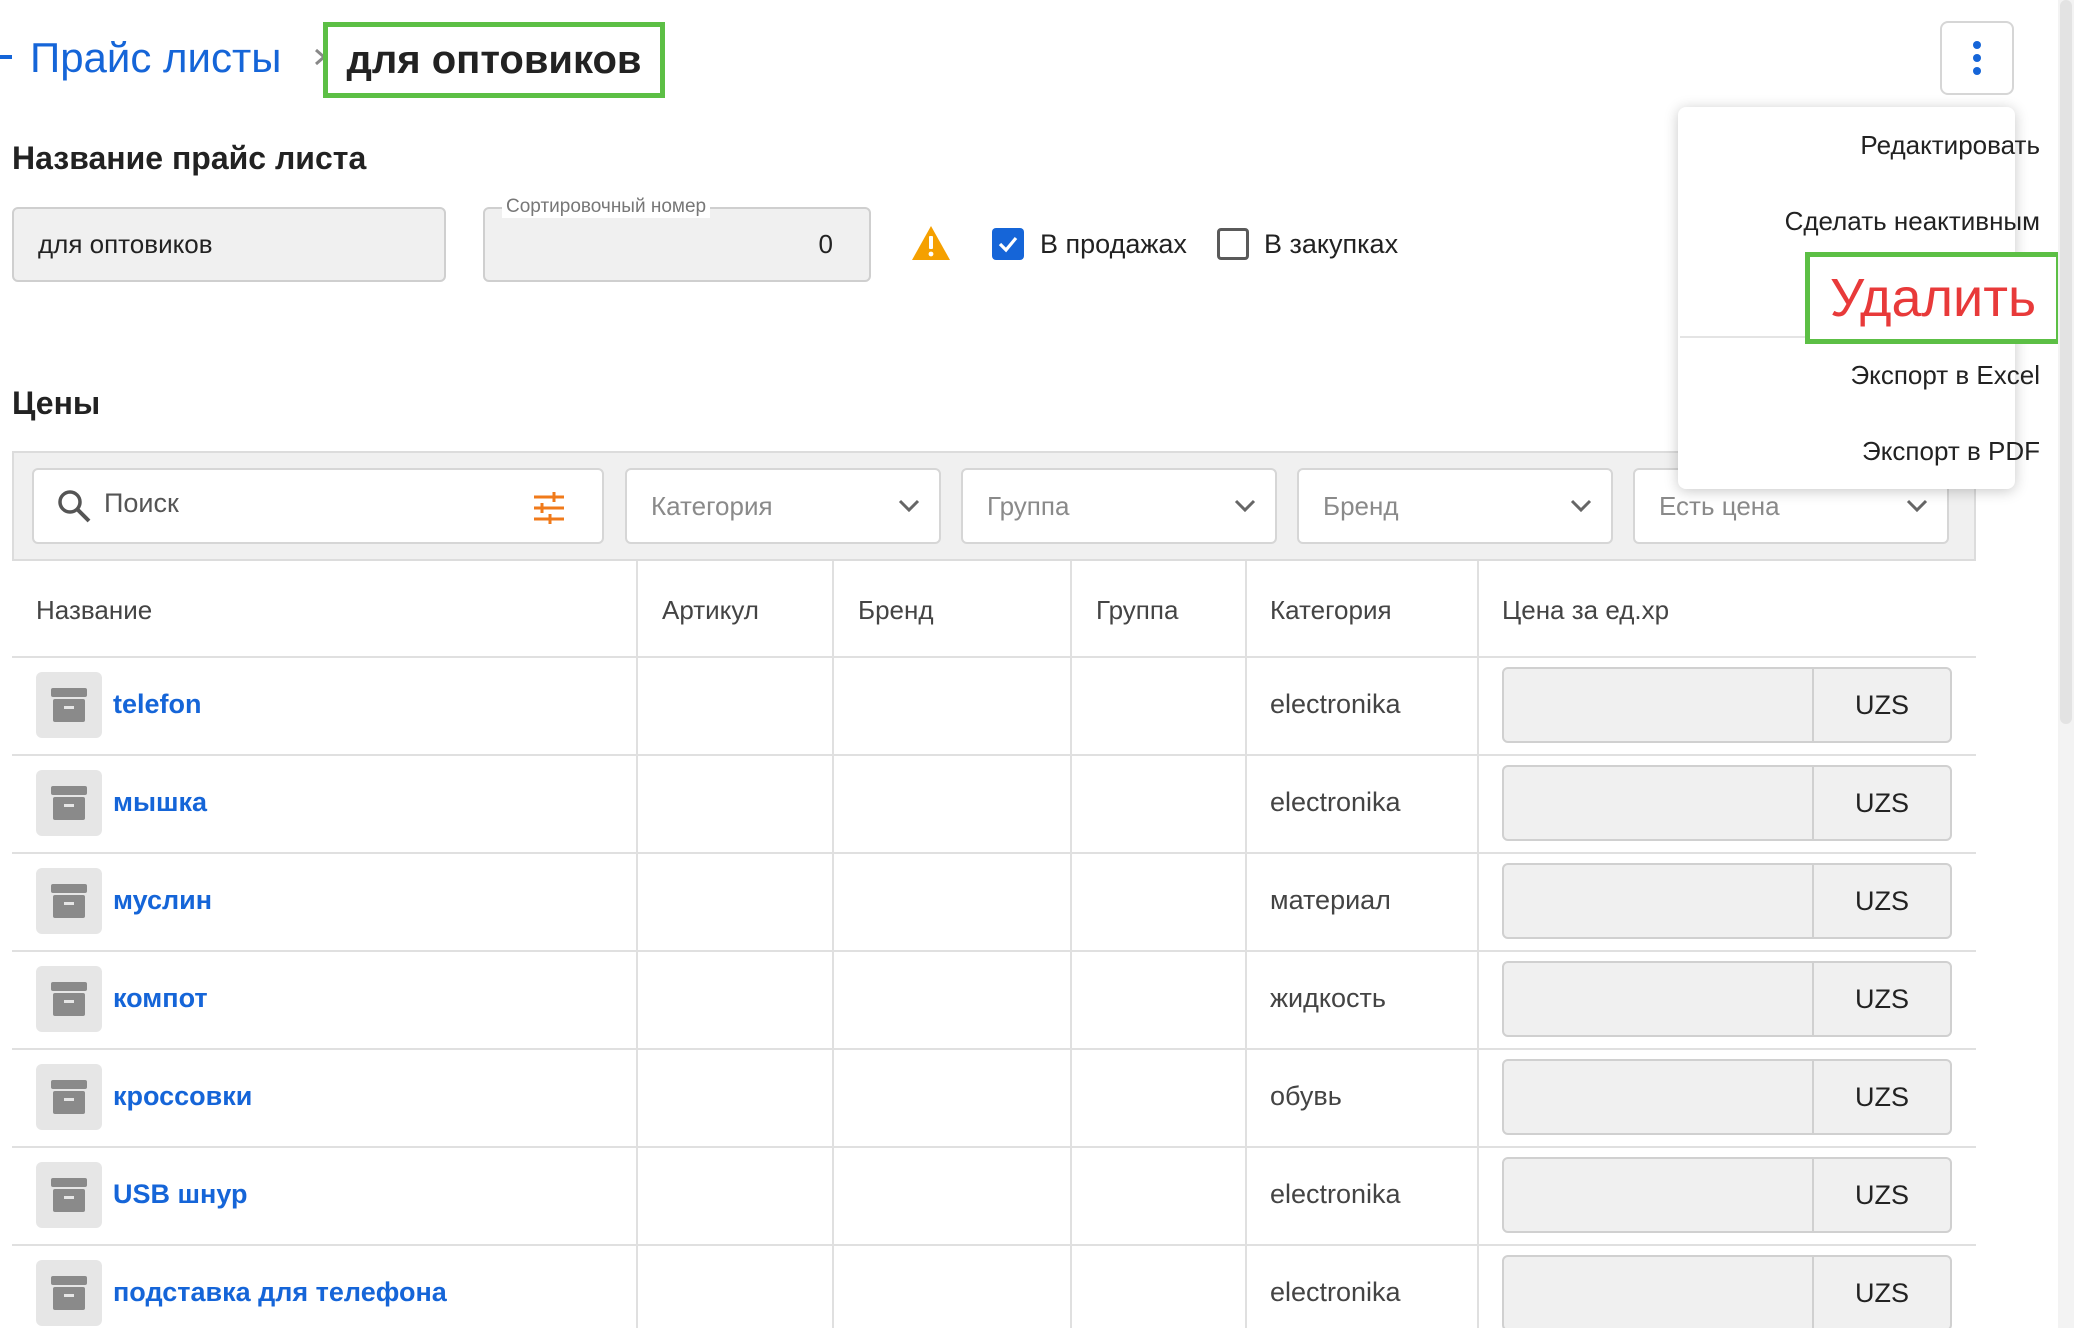  I want to click on product-category: материал, so click(1330, 900).